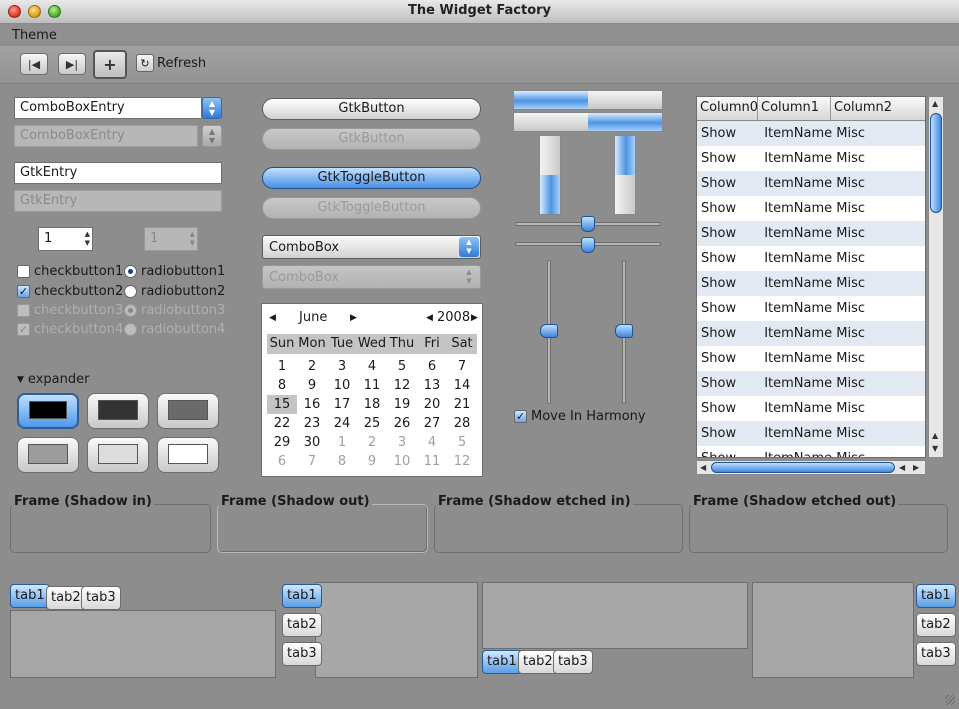 This screenshot has height=709, width=959. I want to click on notebook-left-tab1: tab1, so click(302, 596).